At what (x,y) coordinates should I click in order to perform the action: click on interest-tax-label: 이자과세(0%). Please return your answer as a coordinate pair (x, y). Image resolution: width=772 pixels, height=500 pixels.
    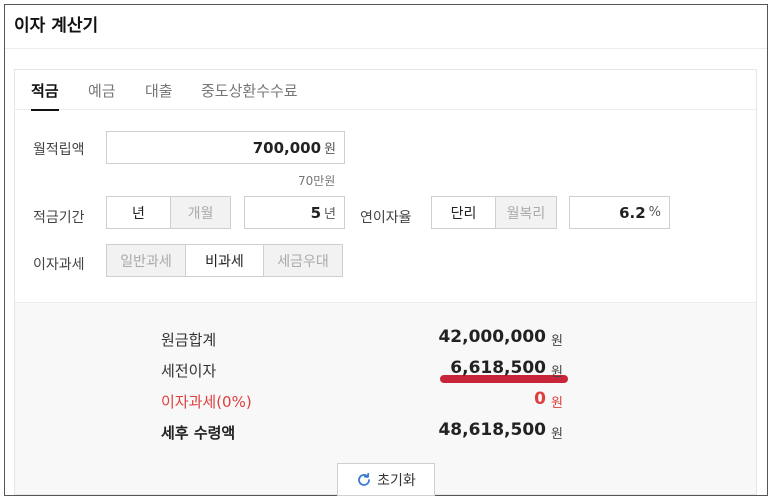
    Looking at the image, I should click on (206, 402).